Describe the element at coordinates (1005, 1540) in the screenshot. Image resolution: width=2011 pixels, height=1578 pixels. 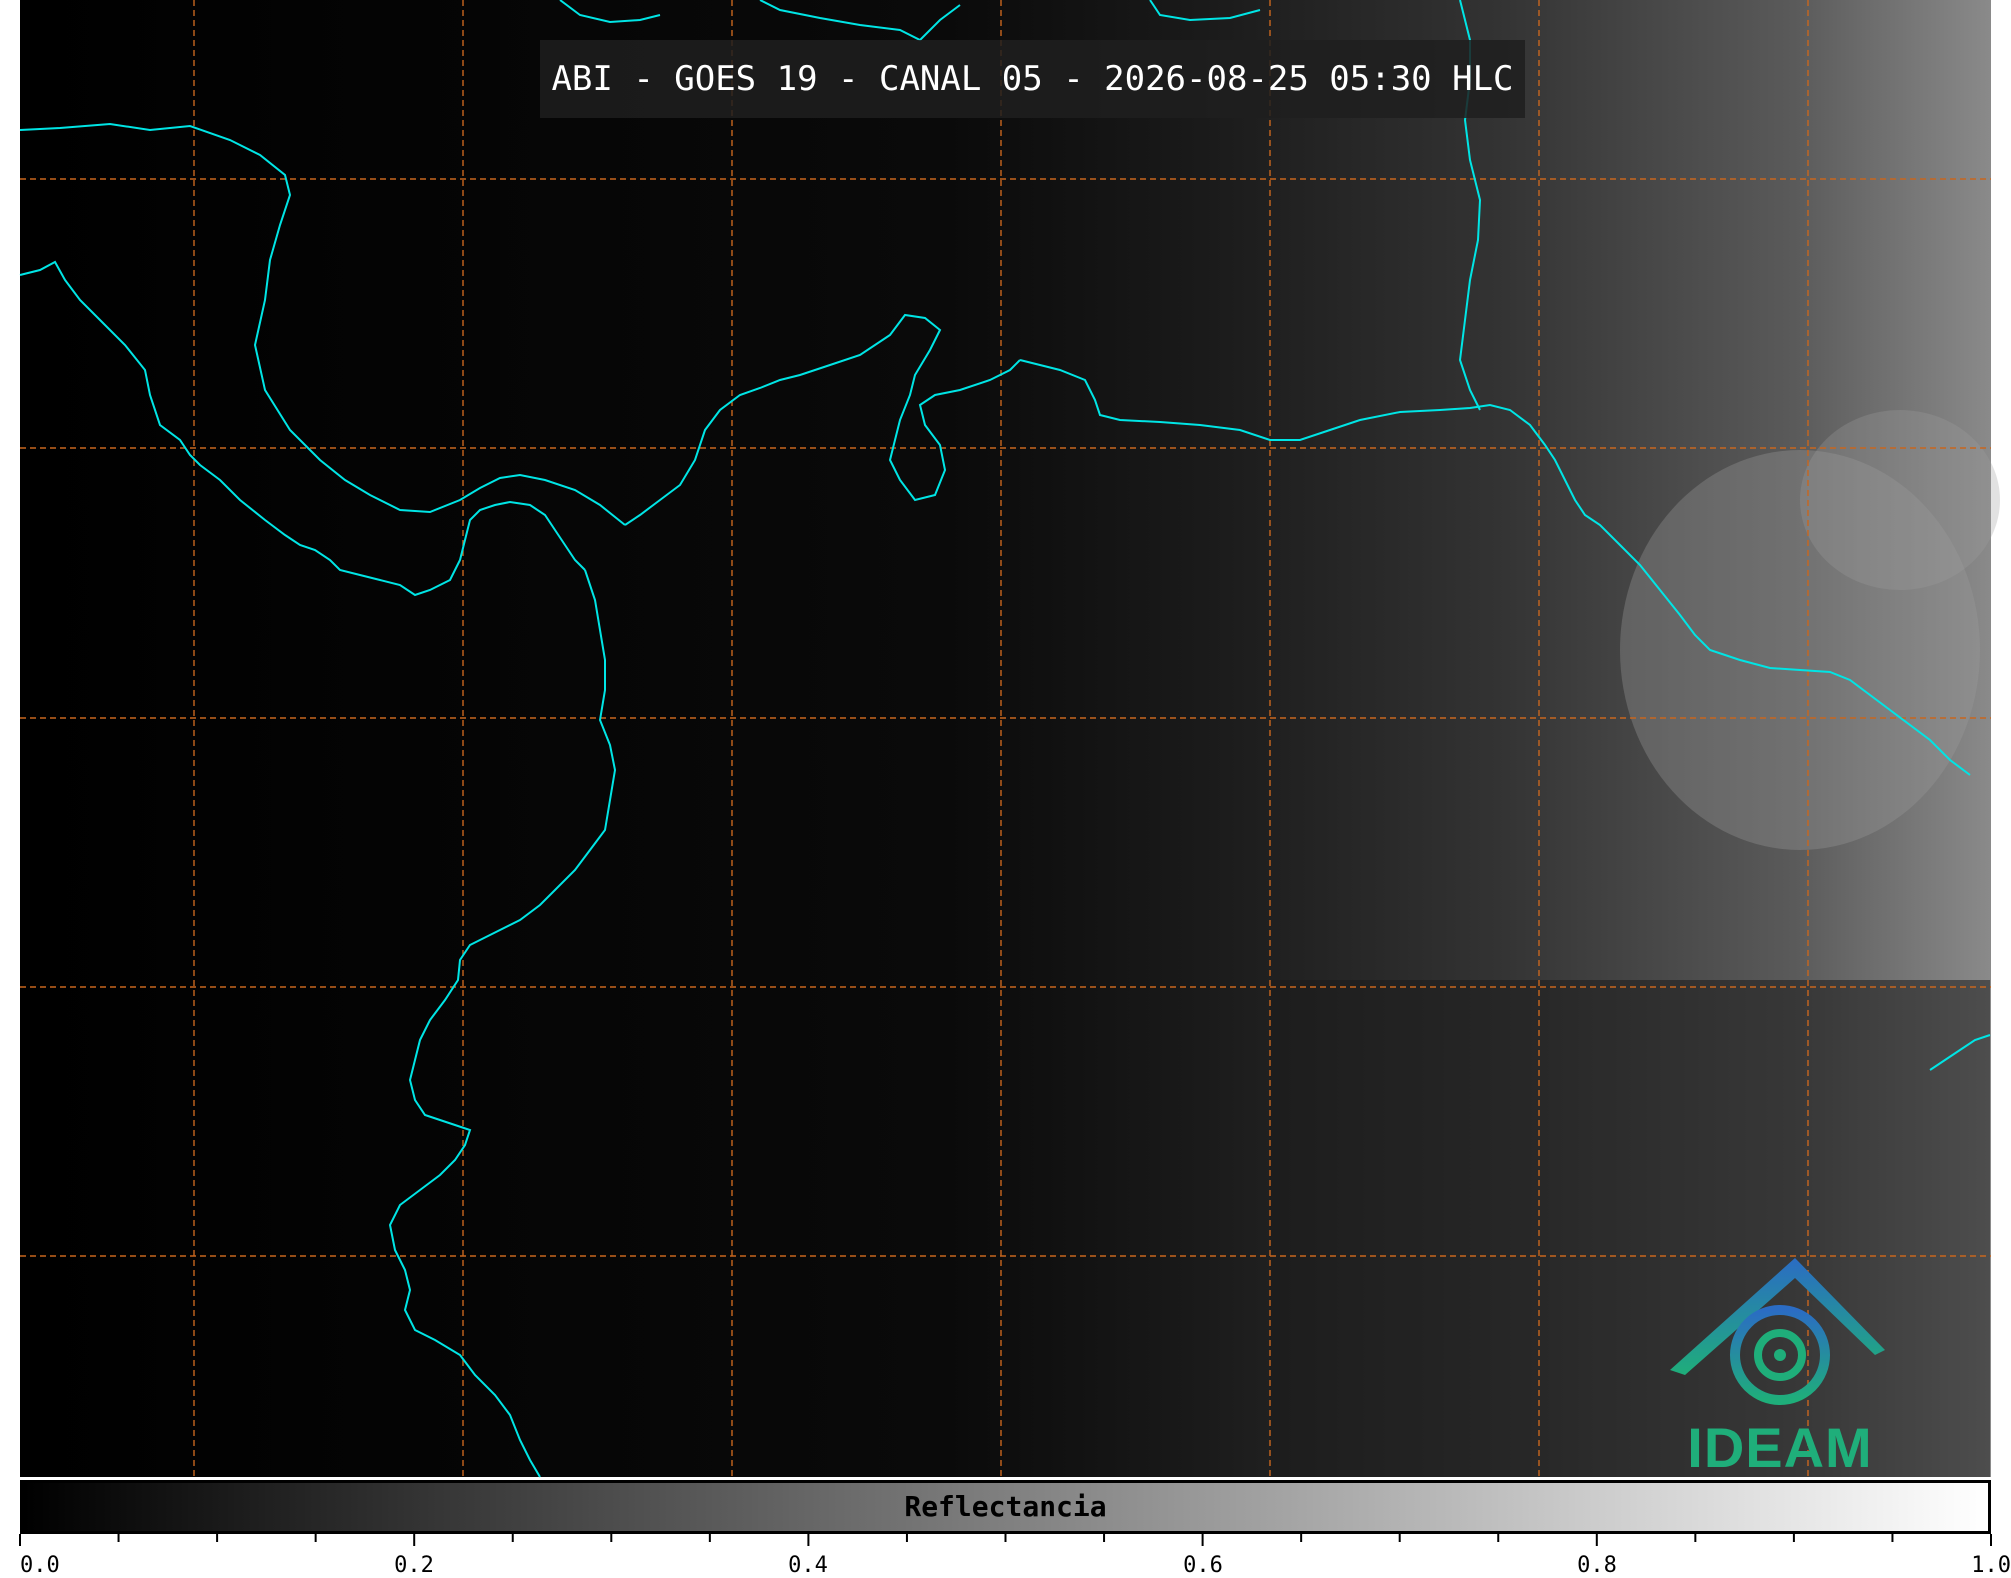
I see `colorbar-ticks` at that location.